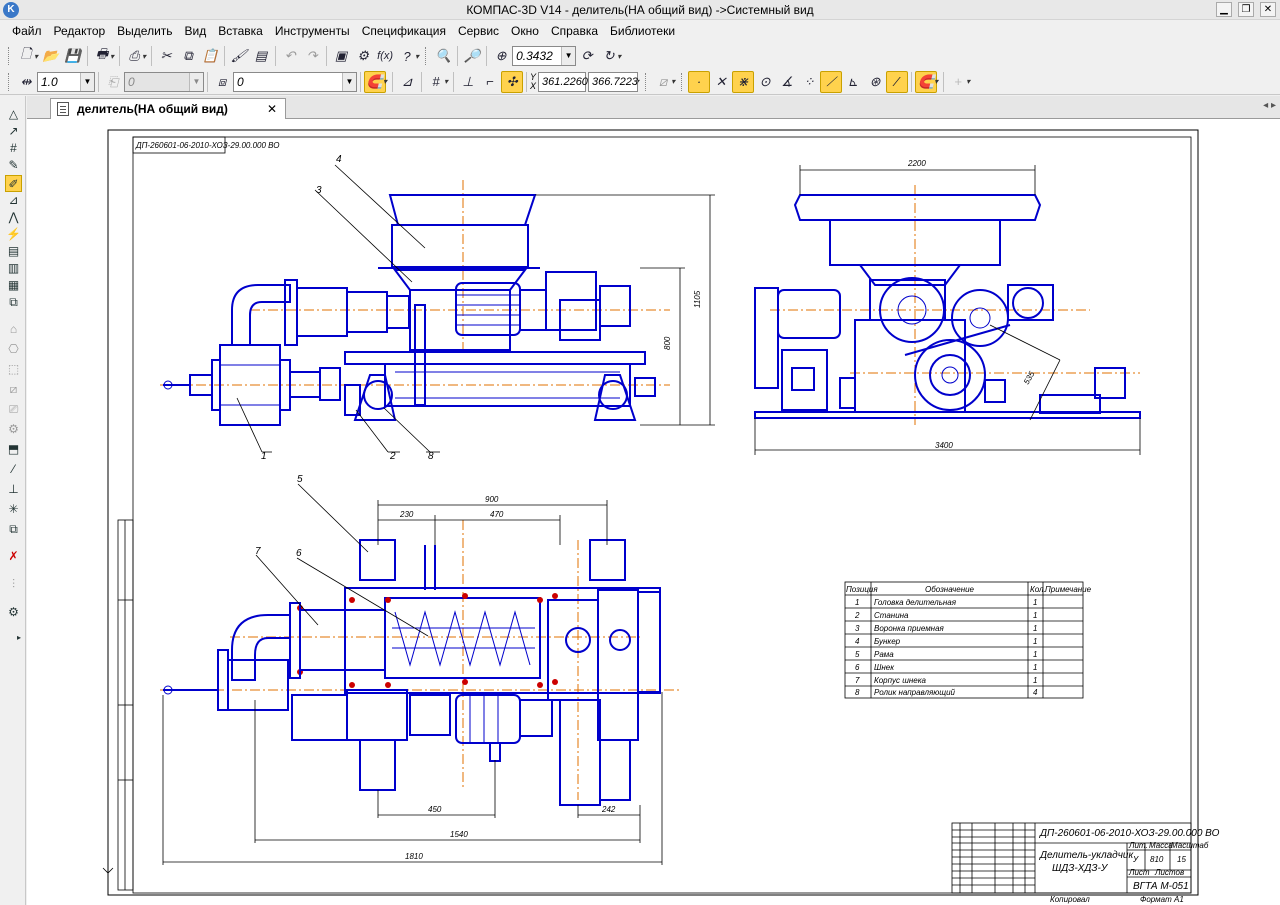 The image size is (1280, 905). Describe the element at coordinates (36, 56) in the screenshot. I see `new-dropdown-icon: ▾` at that location.